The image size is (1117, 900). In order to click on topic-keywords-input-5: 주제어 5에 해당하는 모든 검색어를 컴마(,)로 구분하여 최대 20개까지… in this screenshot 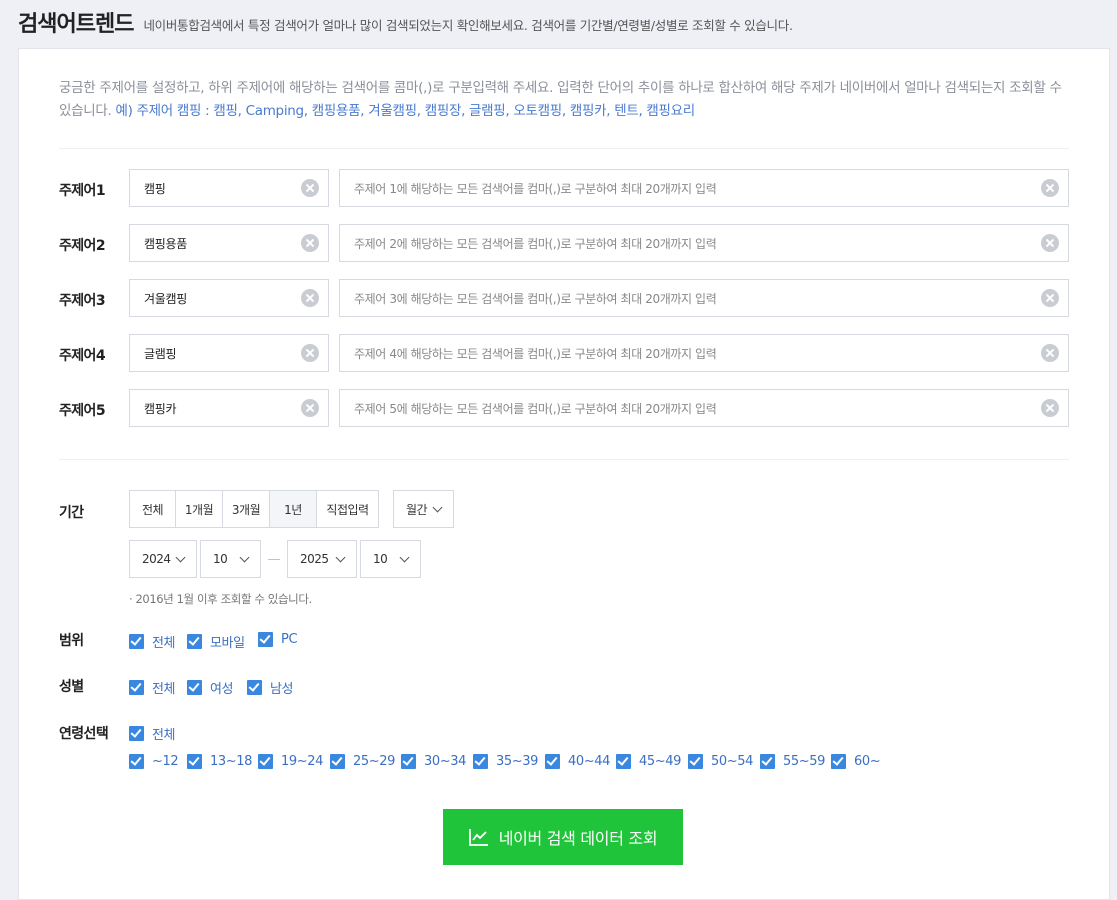, I will do `click(704, 408)`.